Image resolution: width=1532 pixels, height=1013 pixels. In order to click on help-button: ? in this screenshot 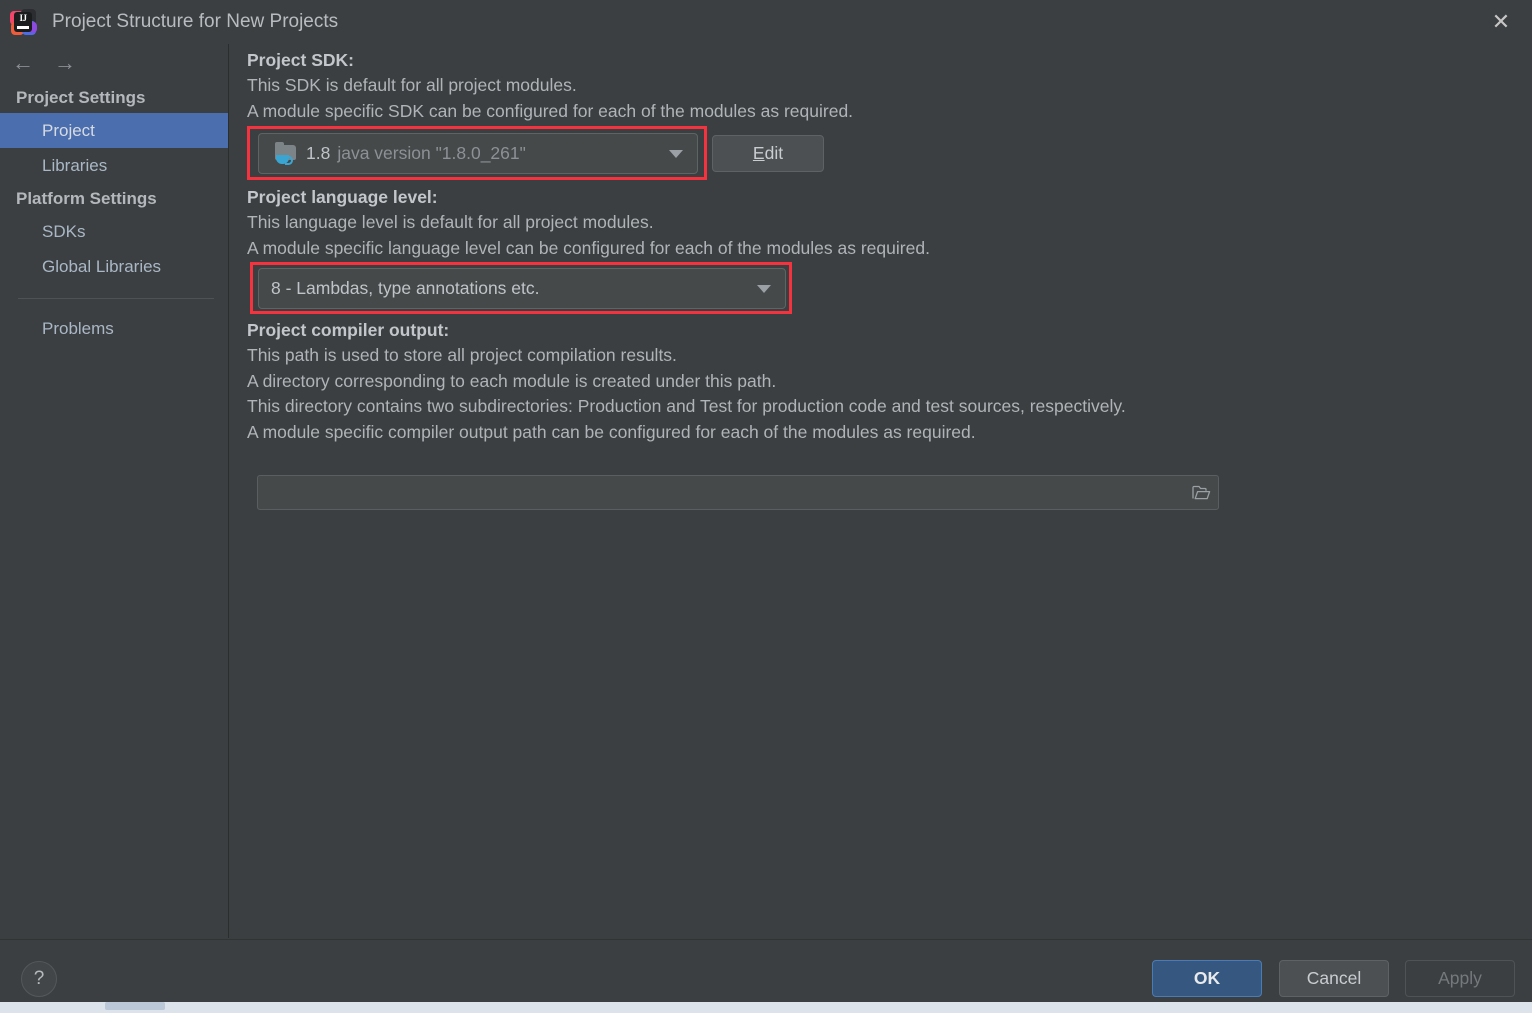, I will do `click(39, 979)`.